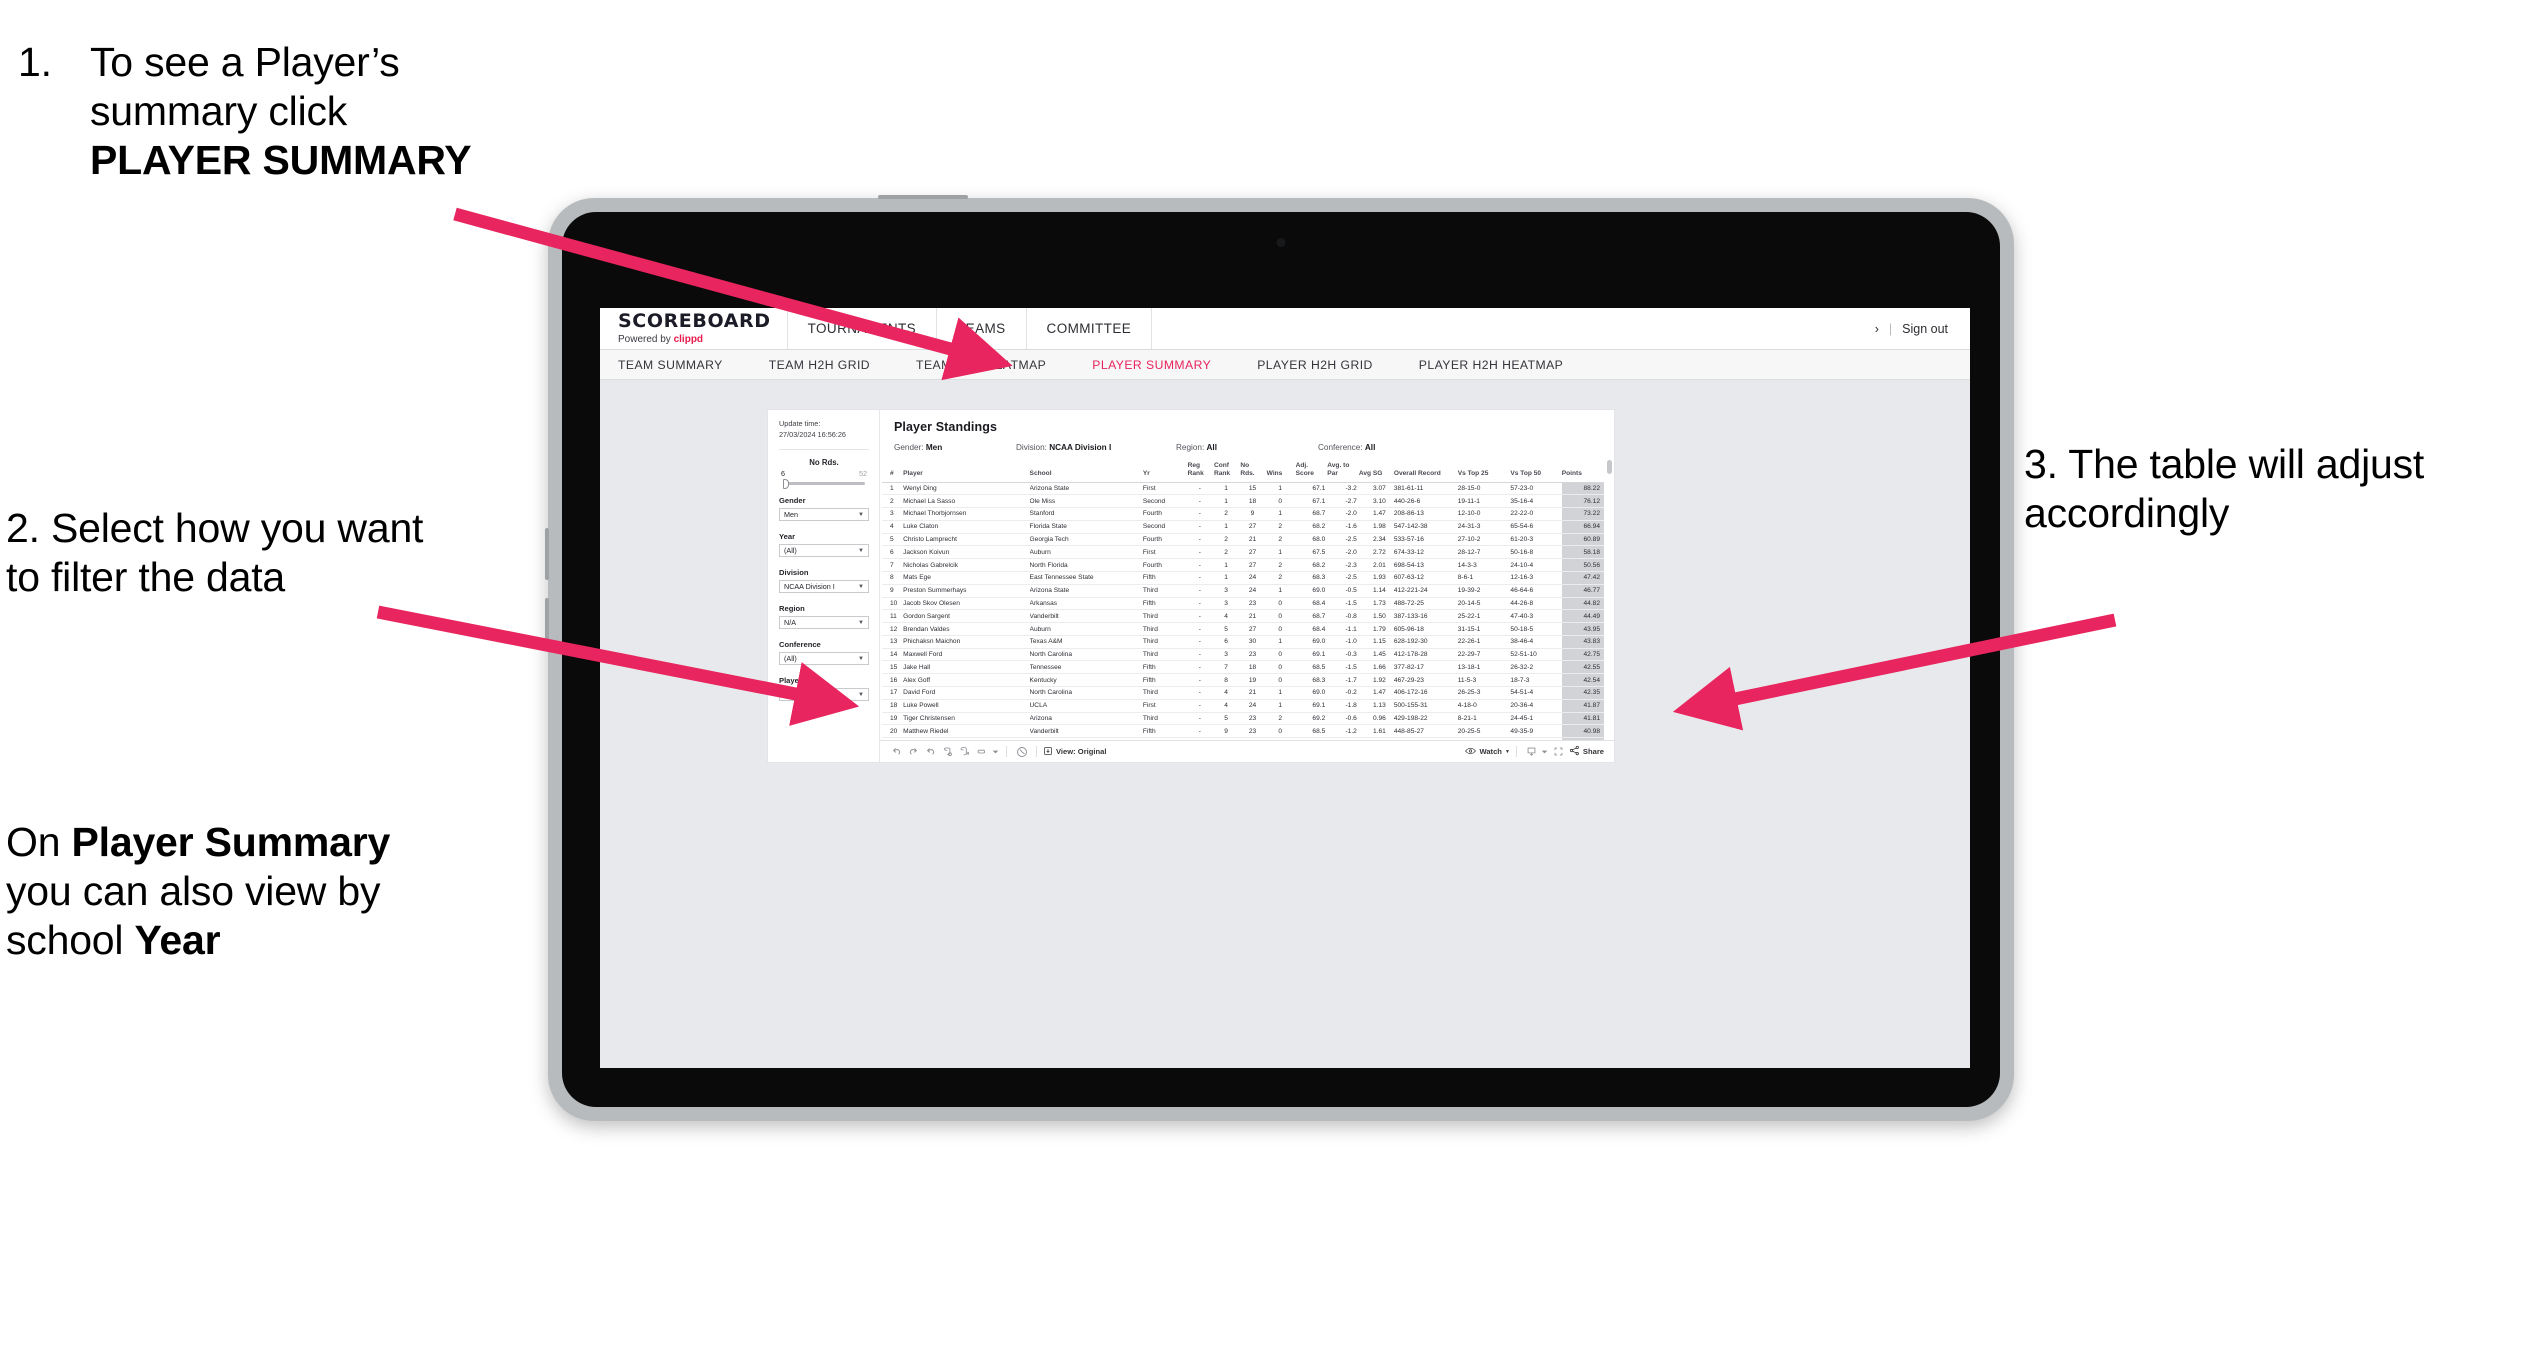 The height and width of the screenshot is (1359, 2526). What do you see at coordinates (966, 470) in the screenshot?
I see `col-player: Player` at bounding box center [966, 470].